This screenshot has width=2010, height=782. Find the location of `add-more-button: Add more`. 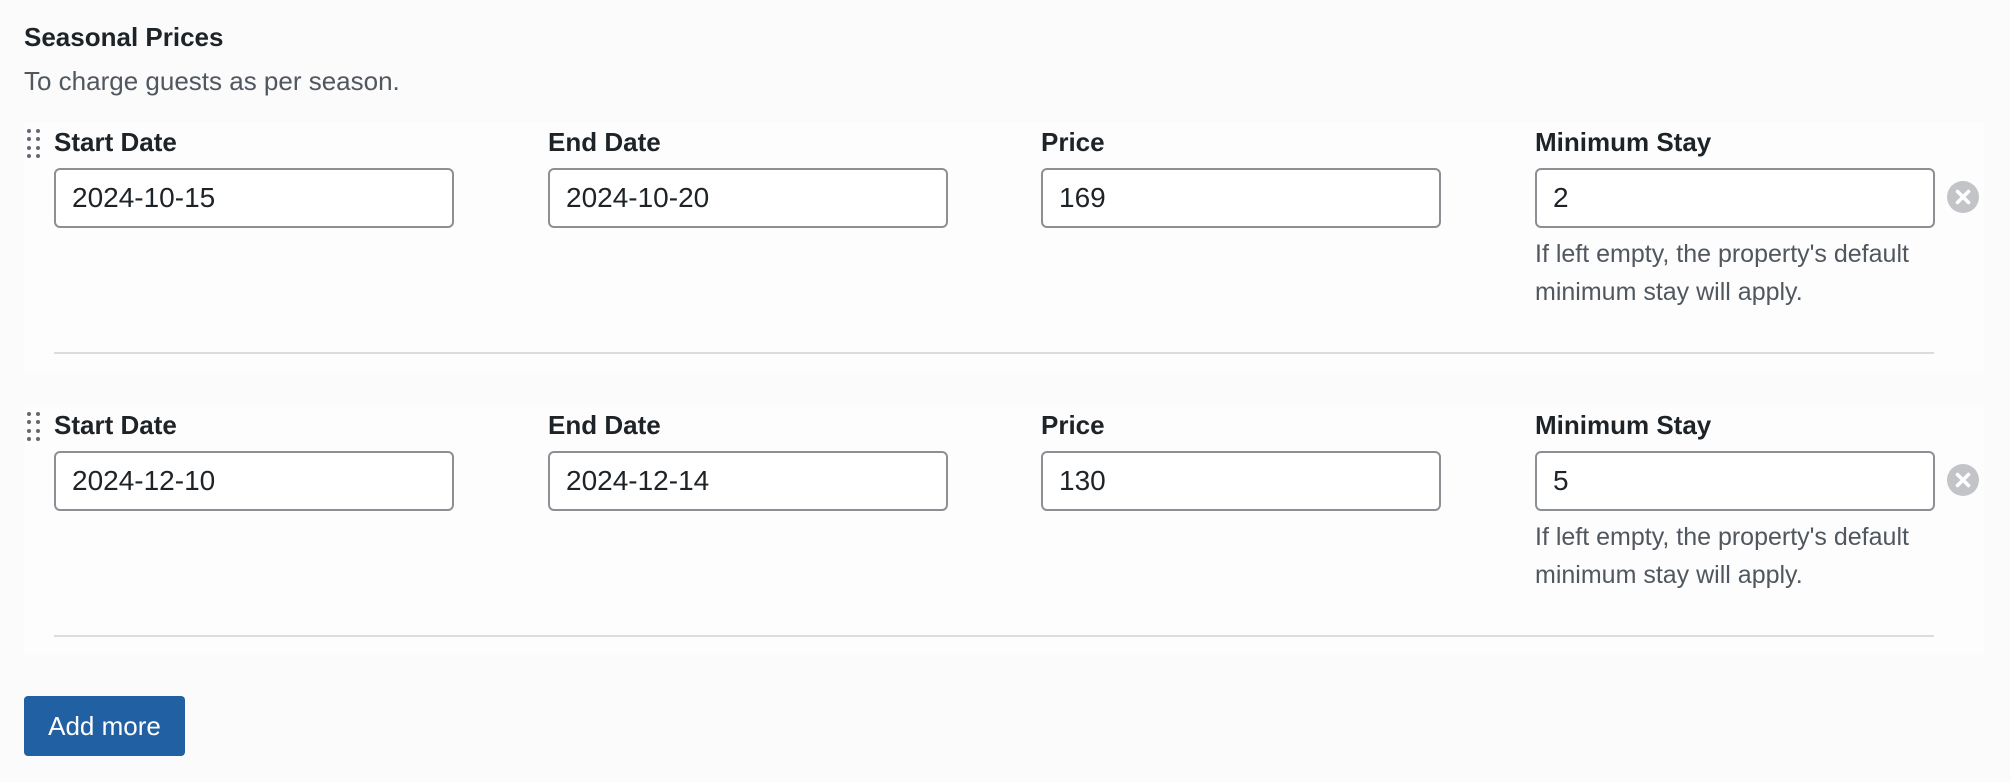

add-more-button: Add more is located at coordinates (104, 726).